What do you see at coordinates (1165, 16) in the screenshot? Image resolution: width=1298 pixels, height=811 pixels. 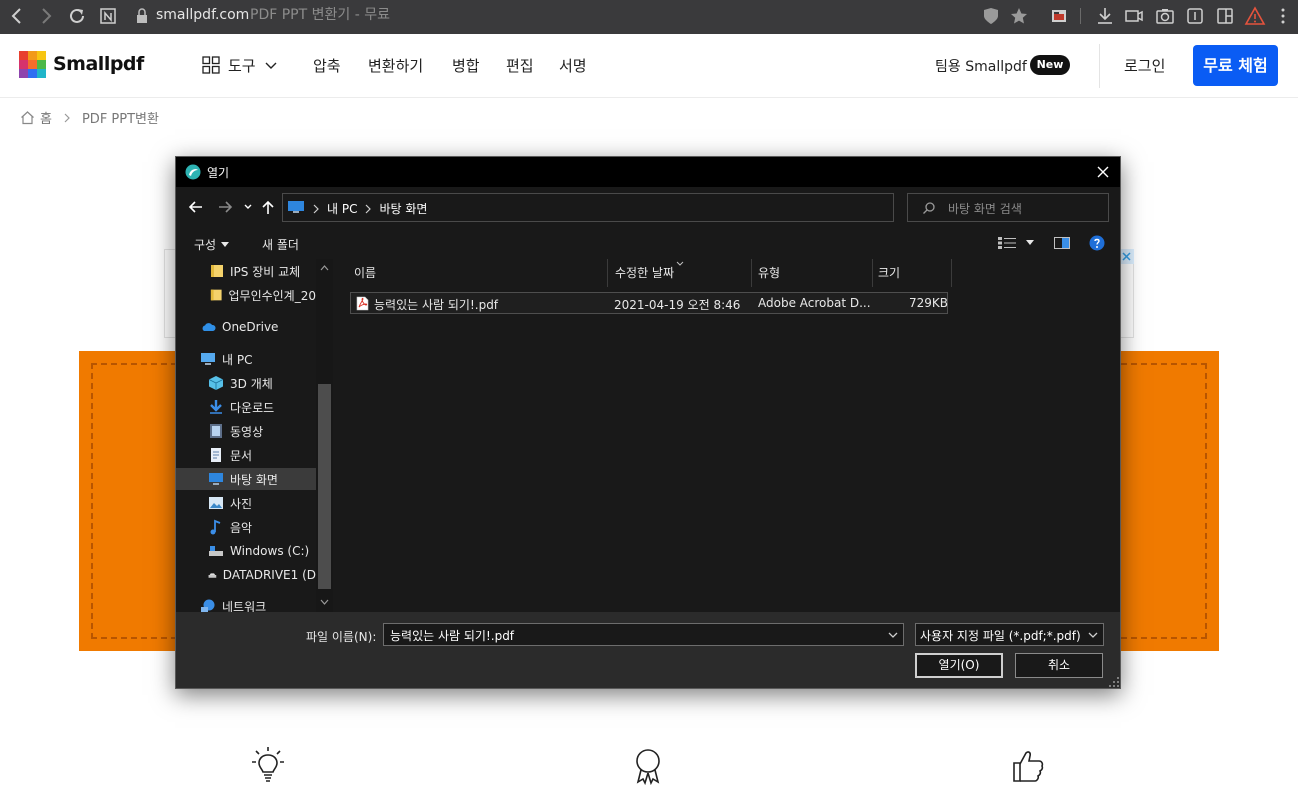 I see `camera-icon` at bounding box center [1165, 16].